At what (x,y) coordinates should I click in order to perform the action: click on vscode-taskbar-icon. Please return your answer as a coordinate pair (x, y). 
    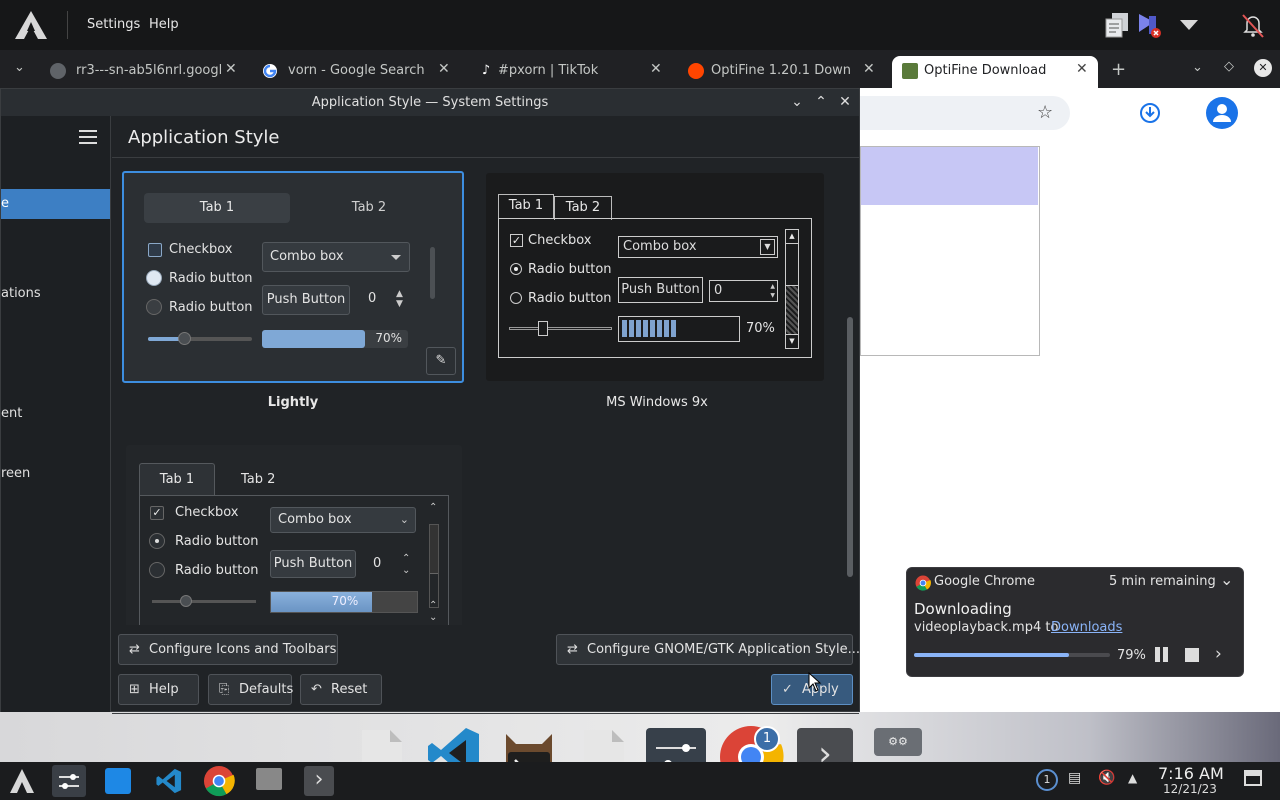
    Looking at the image, I should click on (169, 781).